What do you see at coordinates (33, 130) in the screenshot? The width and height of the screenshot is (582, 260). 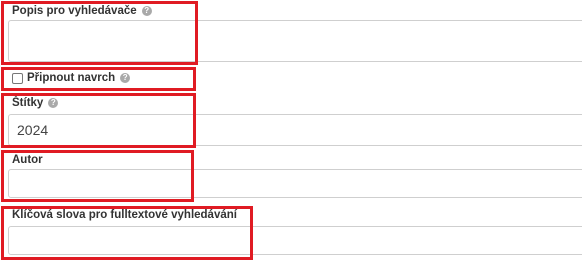 I see `tags-value: 2024` at bounding box center [33, 130].